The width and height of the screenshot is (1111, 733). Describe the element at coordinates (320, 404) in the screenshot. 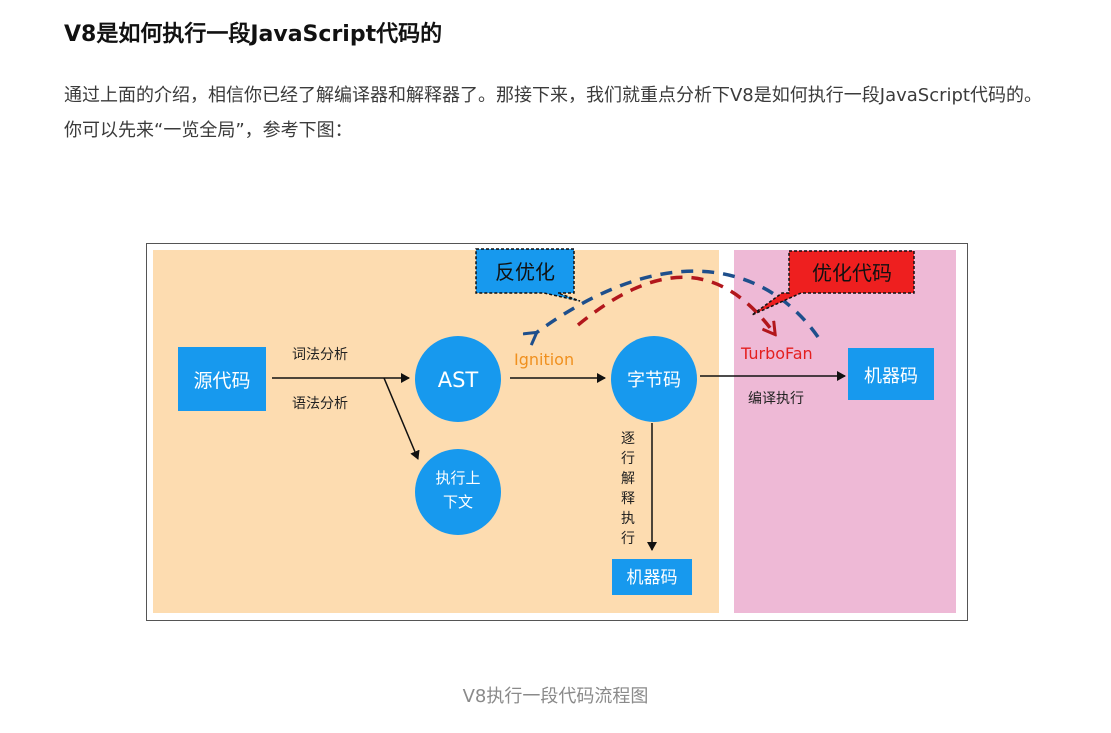

I see `syntax-analysis-label: 语法分析` at that location.